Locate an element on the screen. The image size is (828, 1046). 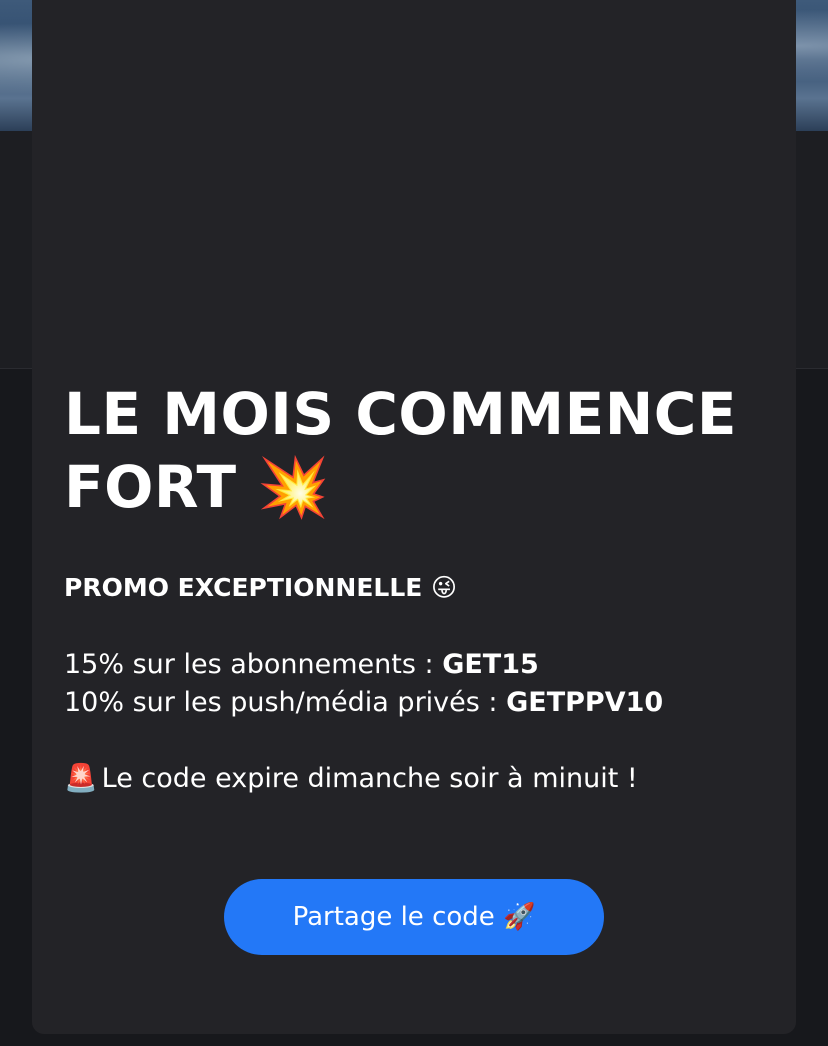
siren-icon: 🚨 is located at coordinates (81, 778).